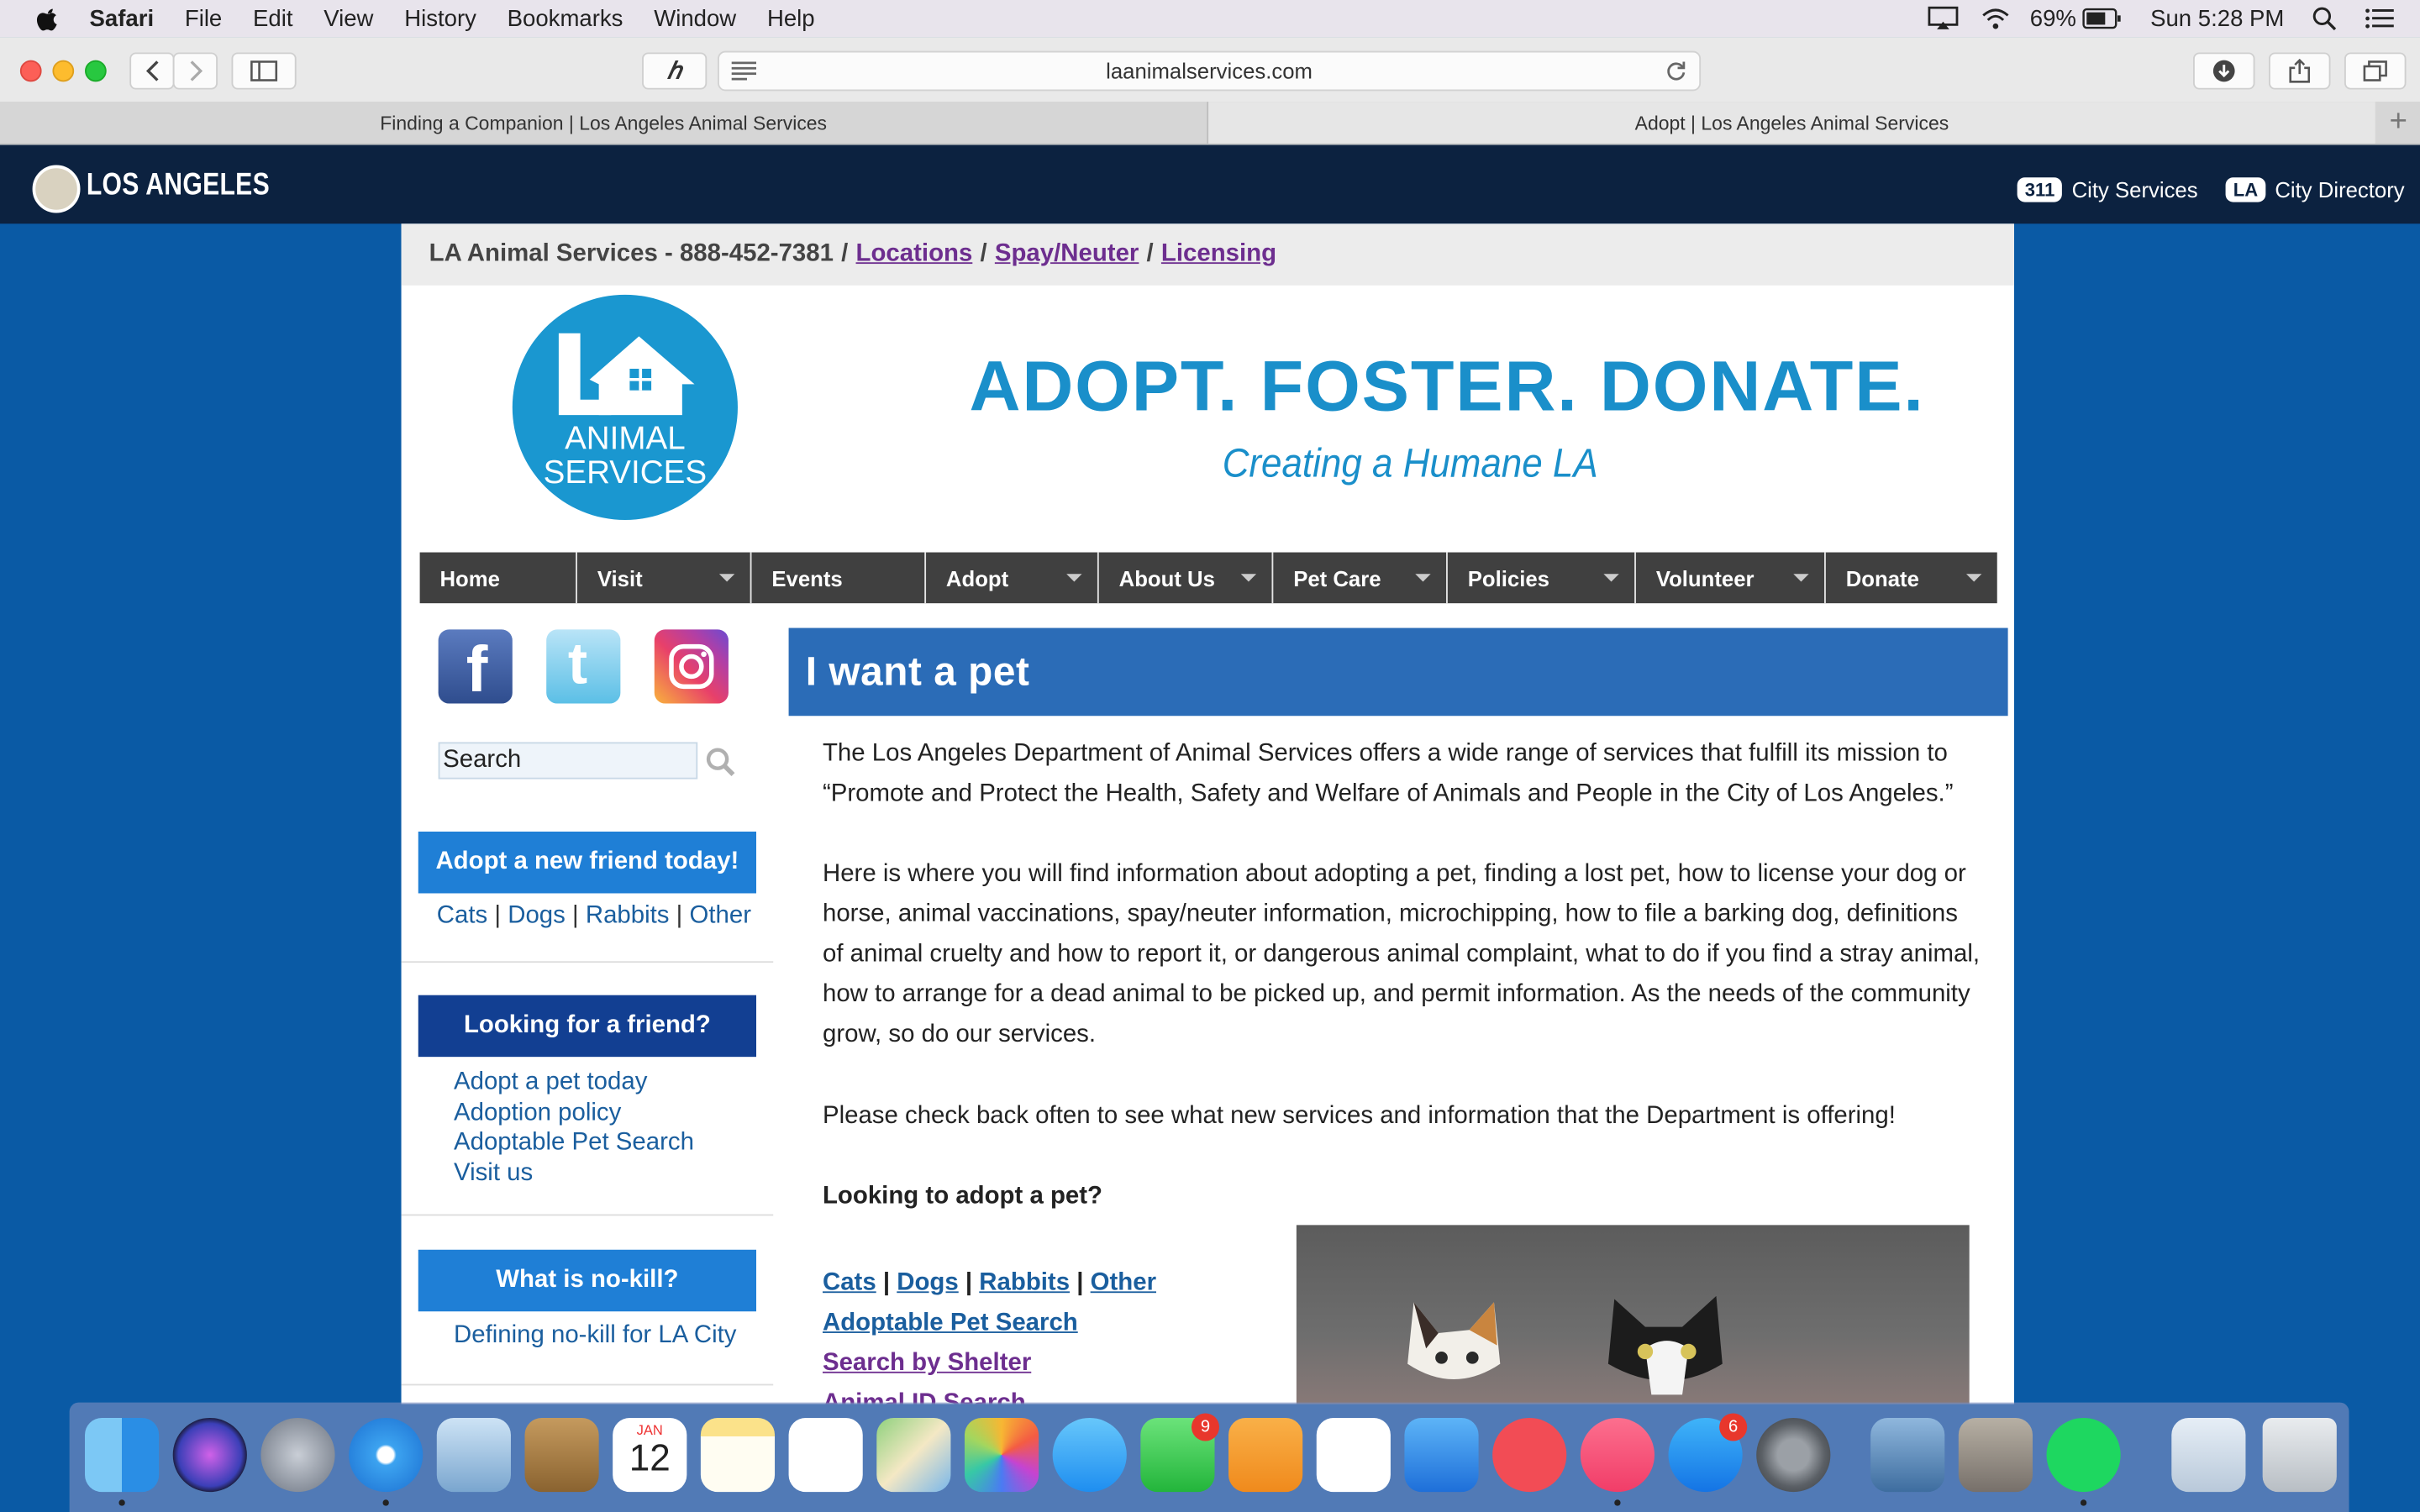  Describe the element at coordinates (2224, 71) in the screenshot. I see `downloads-button` at that location.